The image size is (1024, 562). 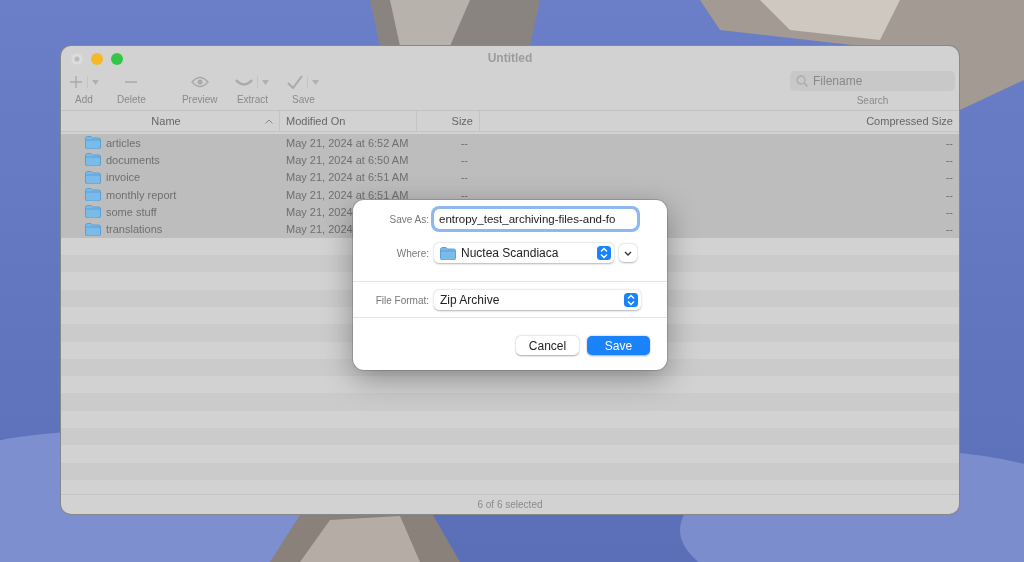 I want to click on file-name: invoice, so click(x=123, y=177).